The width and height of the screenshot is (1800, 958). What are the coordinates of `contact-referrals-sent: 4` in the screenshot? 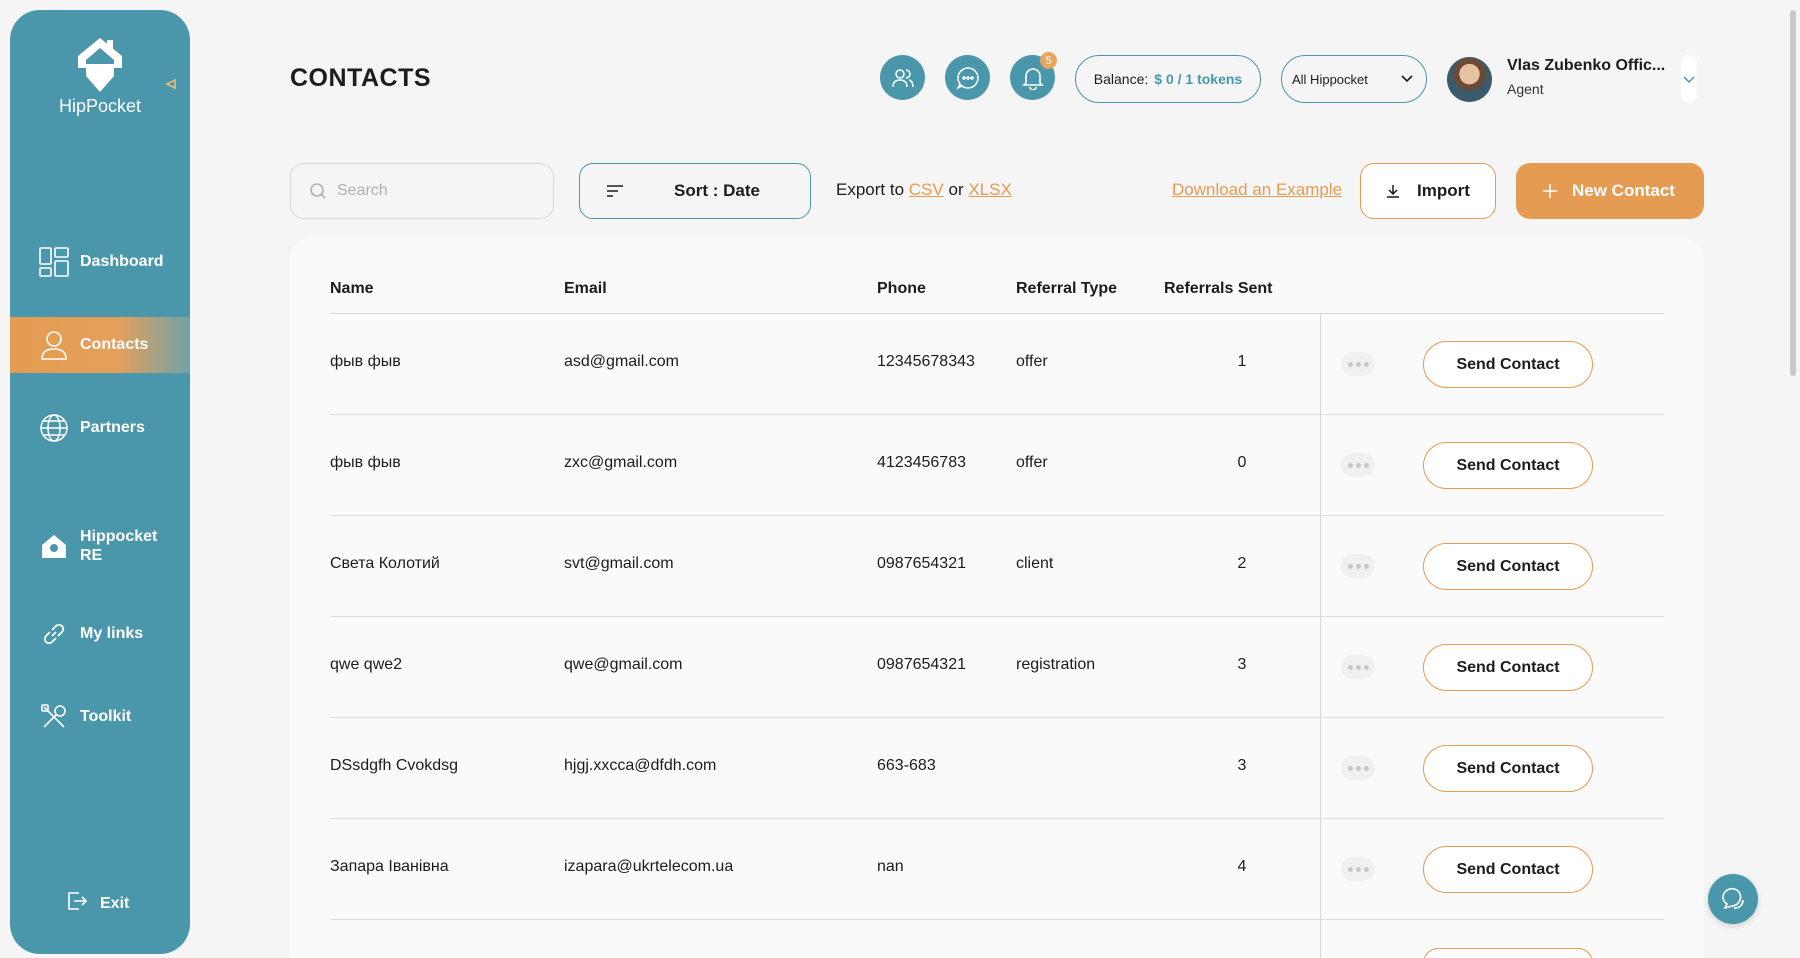 It's located at (1242, 866).